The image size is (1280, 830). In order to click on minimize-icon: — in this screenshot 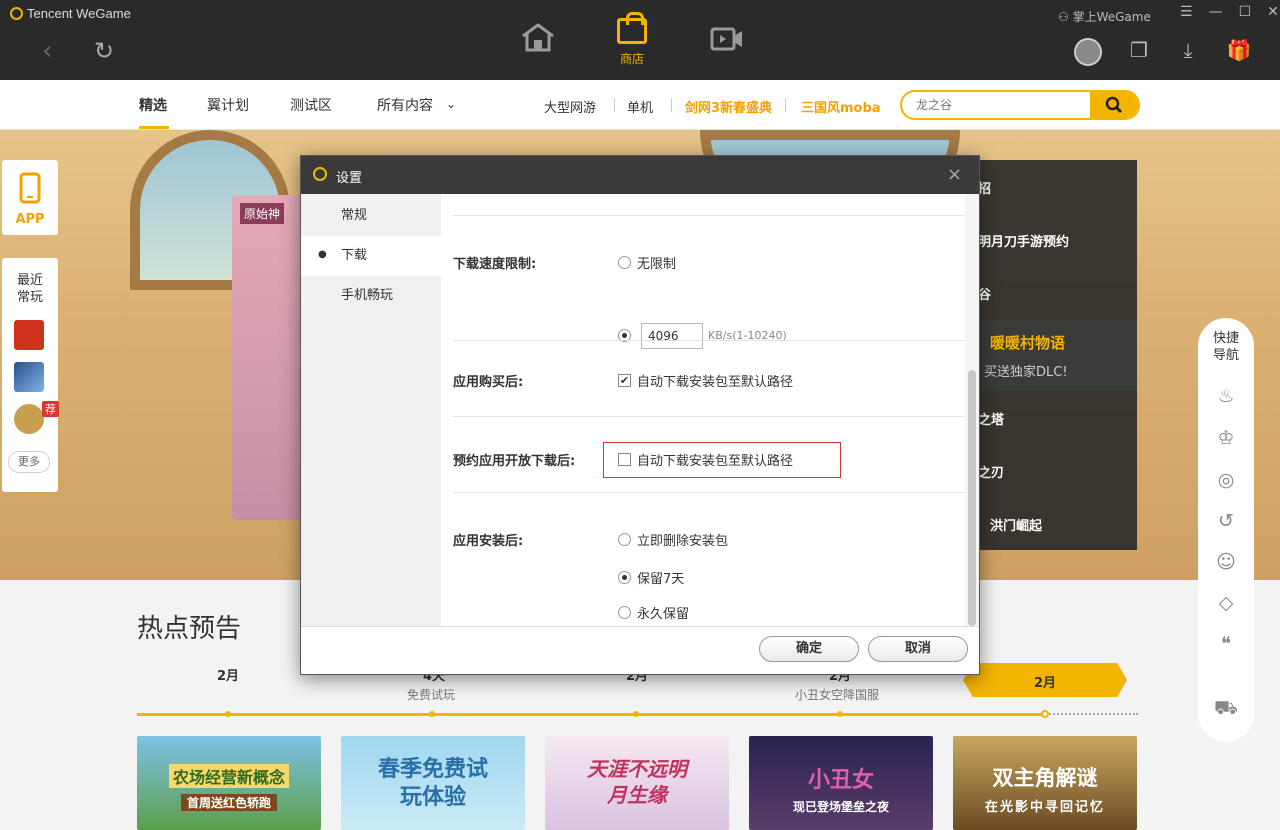, I will do `click(1216, 12)`.